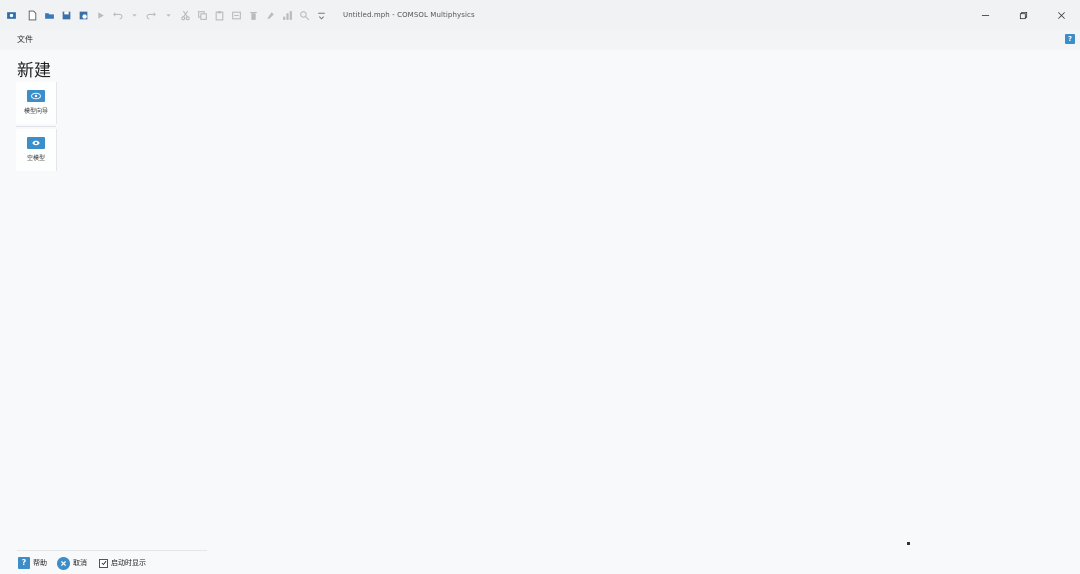 The width and height of the screenshot is (1080, 574). I want to click on save-icon, so click(66, 15).